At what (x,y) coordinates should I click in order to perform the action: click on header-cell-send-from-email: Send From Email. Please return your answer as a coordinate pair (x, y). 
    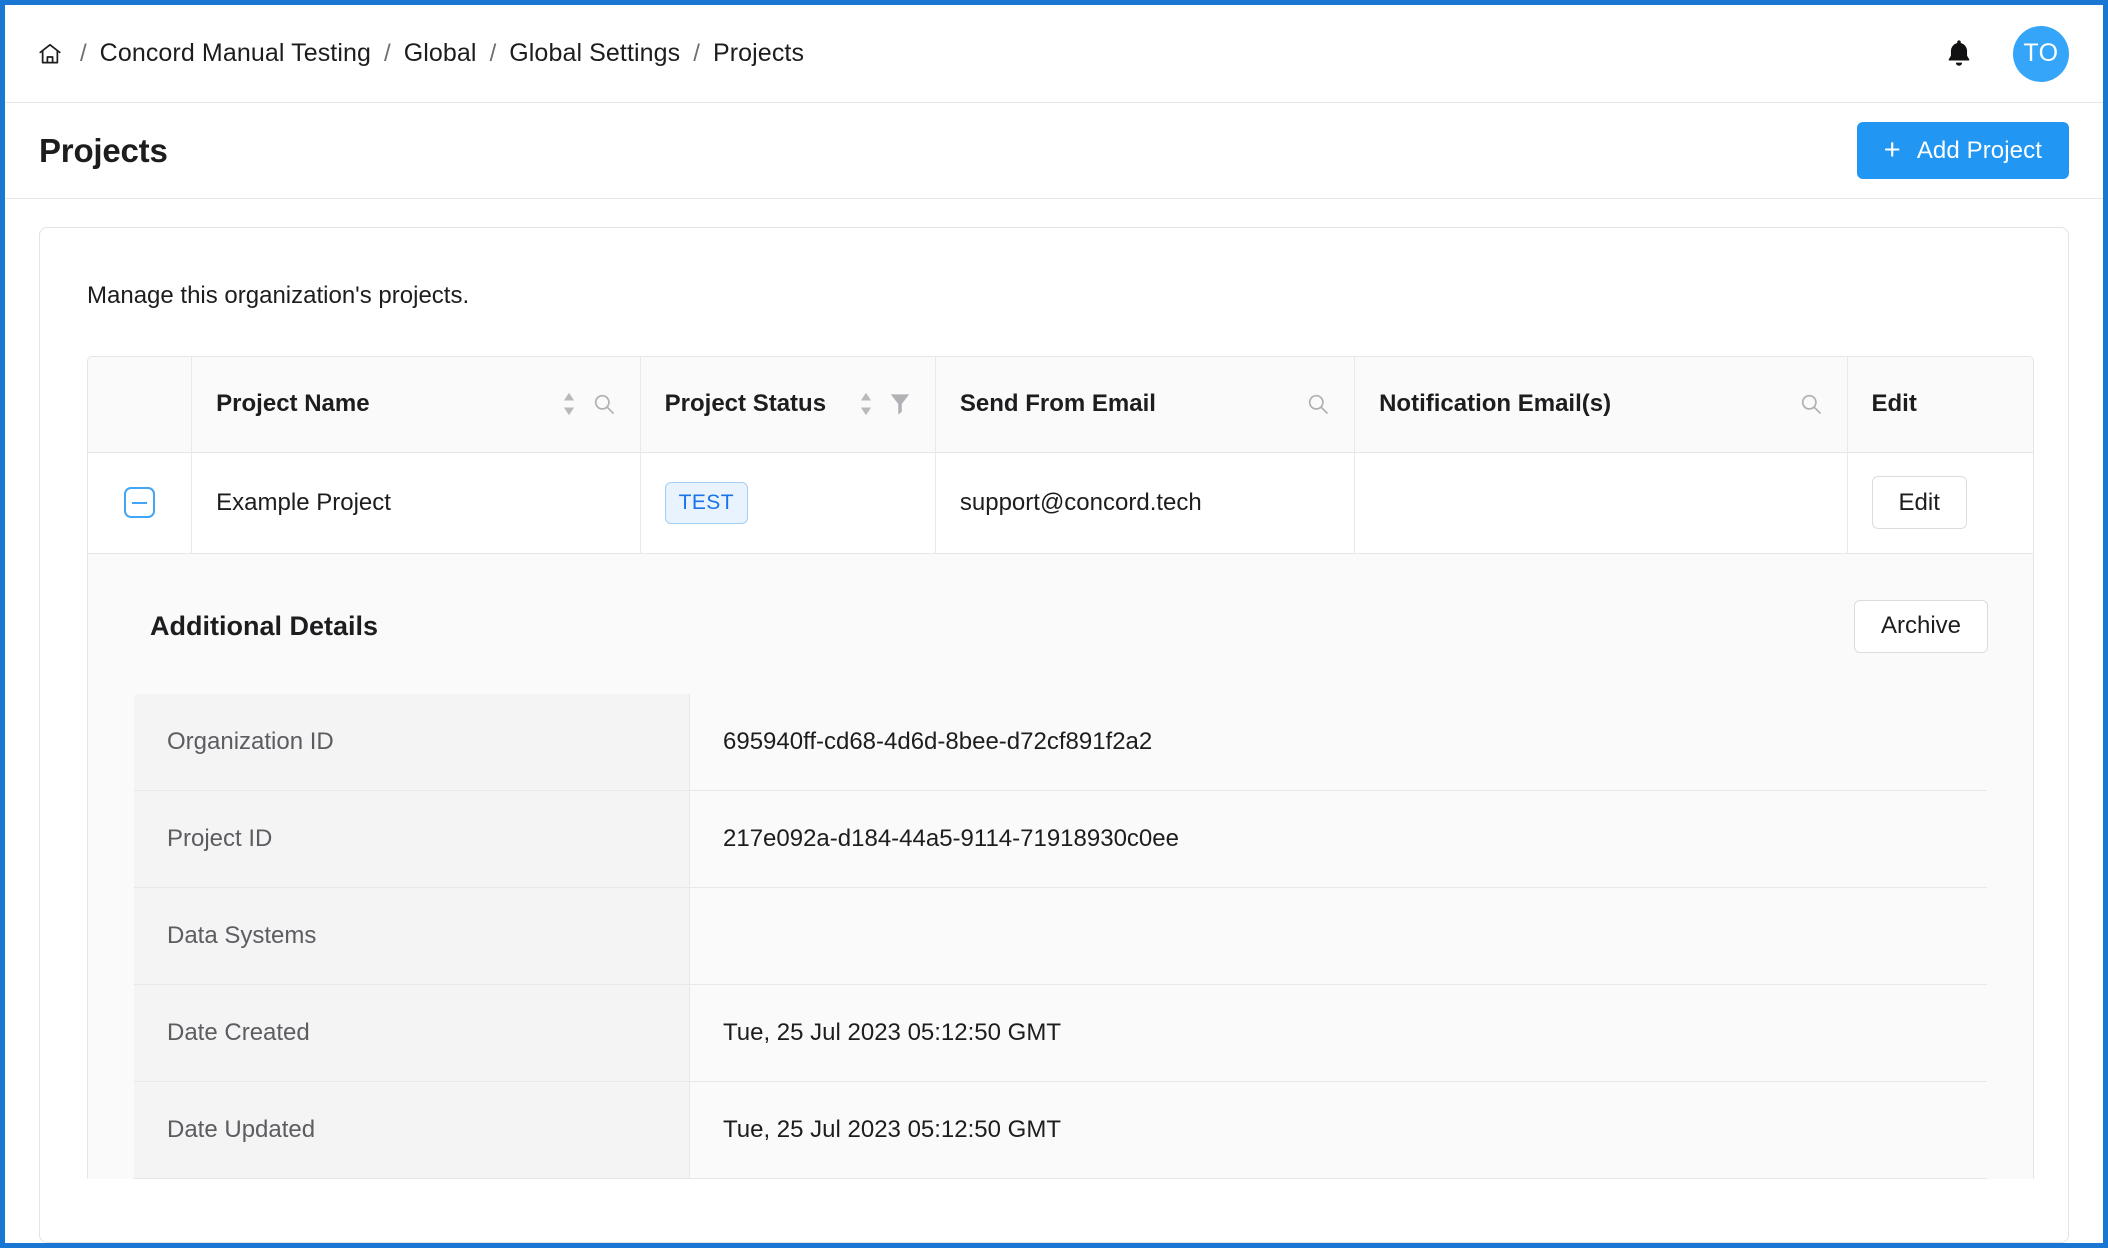
    Looking at the image, I should click on (1145, 405).